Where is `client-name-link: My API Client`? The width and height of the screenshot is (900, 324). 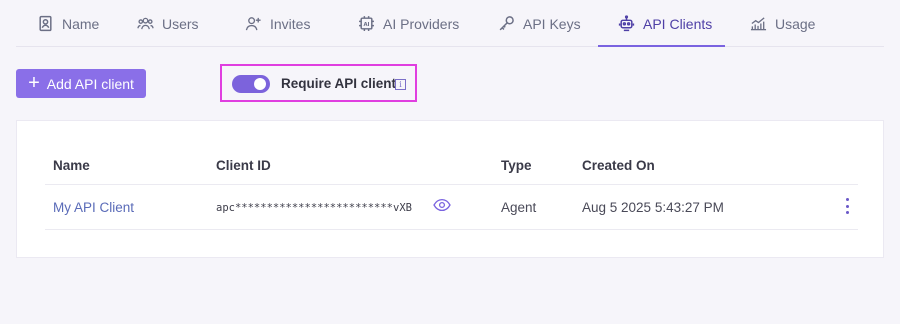
client-name-link: My API Client is located at coordinates (93, 207).